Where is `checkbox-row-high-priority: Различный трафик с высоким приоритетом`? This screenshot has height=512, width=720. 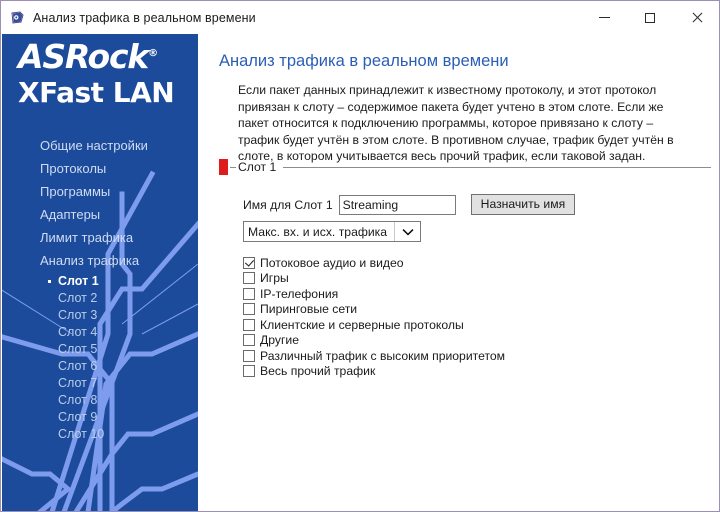
checkbox-row-high-priority: Различный трафик с высоким приоритетом is located at coordinates (374, 356).